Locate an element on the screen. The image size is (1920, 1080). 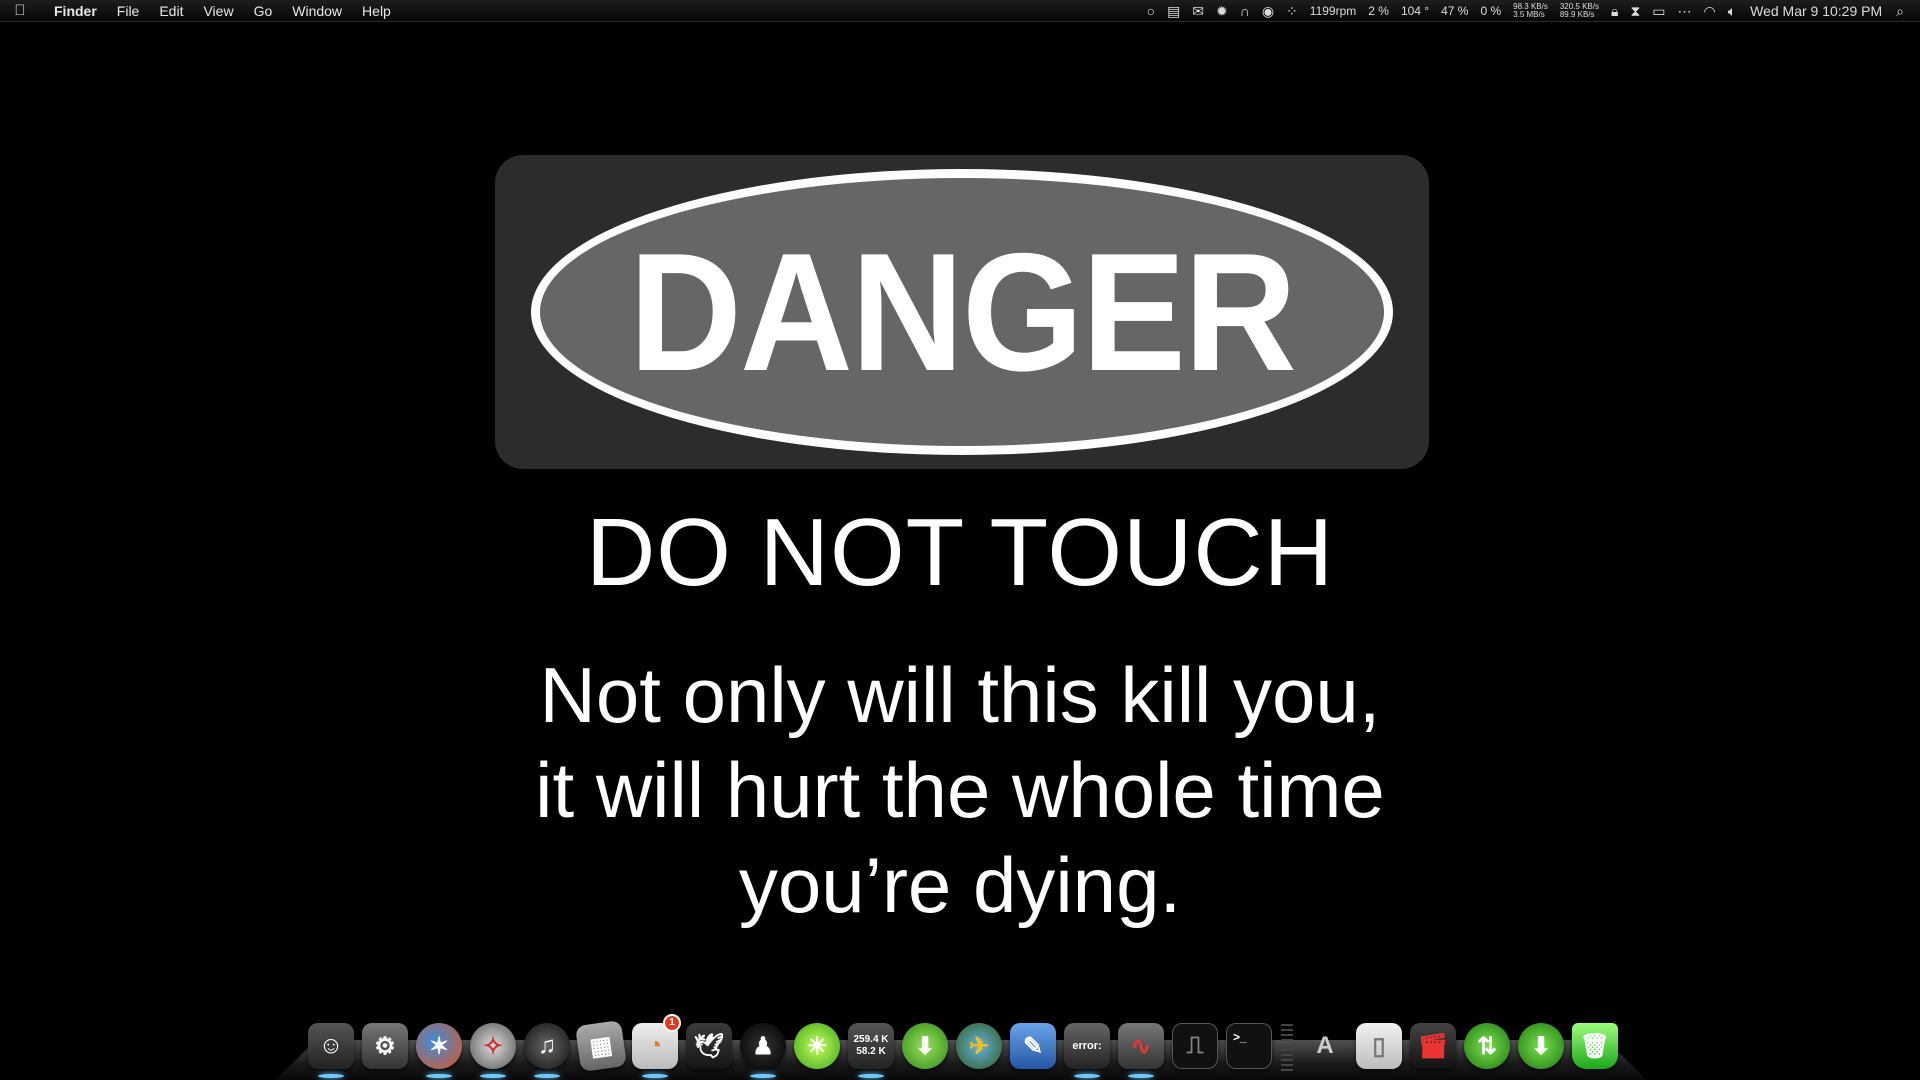
network-down-2: 89.9 KB/s is located at coordinates (1577, 14).